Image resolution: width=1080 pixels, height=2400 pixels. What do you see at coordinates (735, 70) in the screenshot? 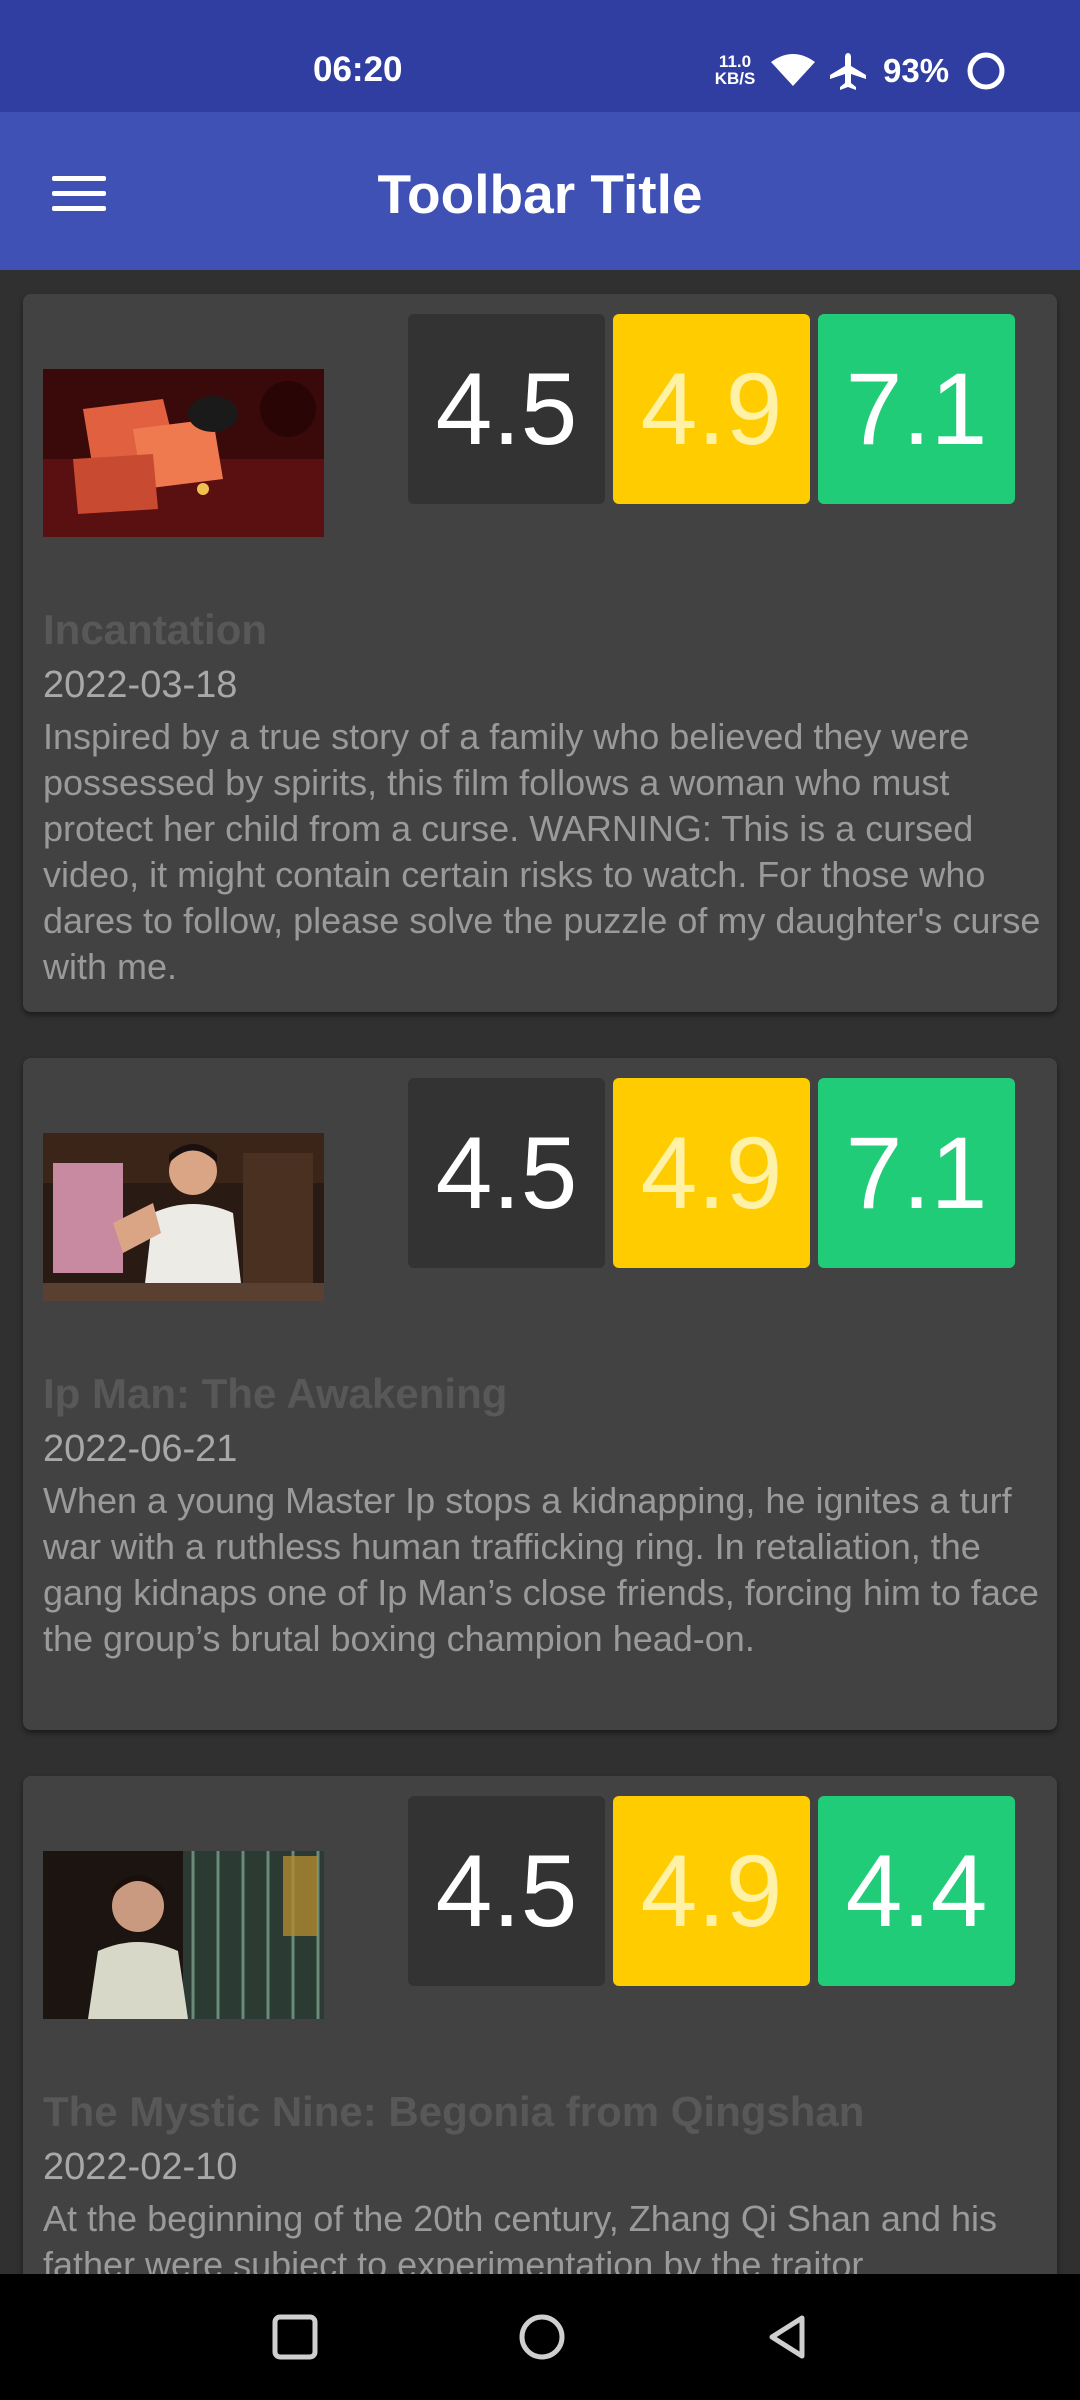
I see `network-speed: 11.0 KB/S` at bounding box center [735, 70].